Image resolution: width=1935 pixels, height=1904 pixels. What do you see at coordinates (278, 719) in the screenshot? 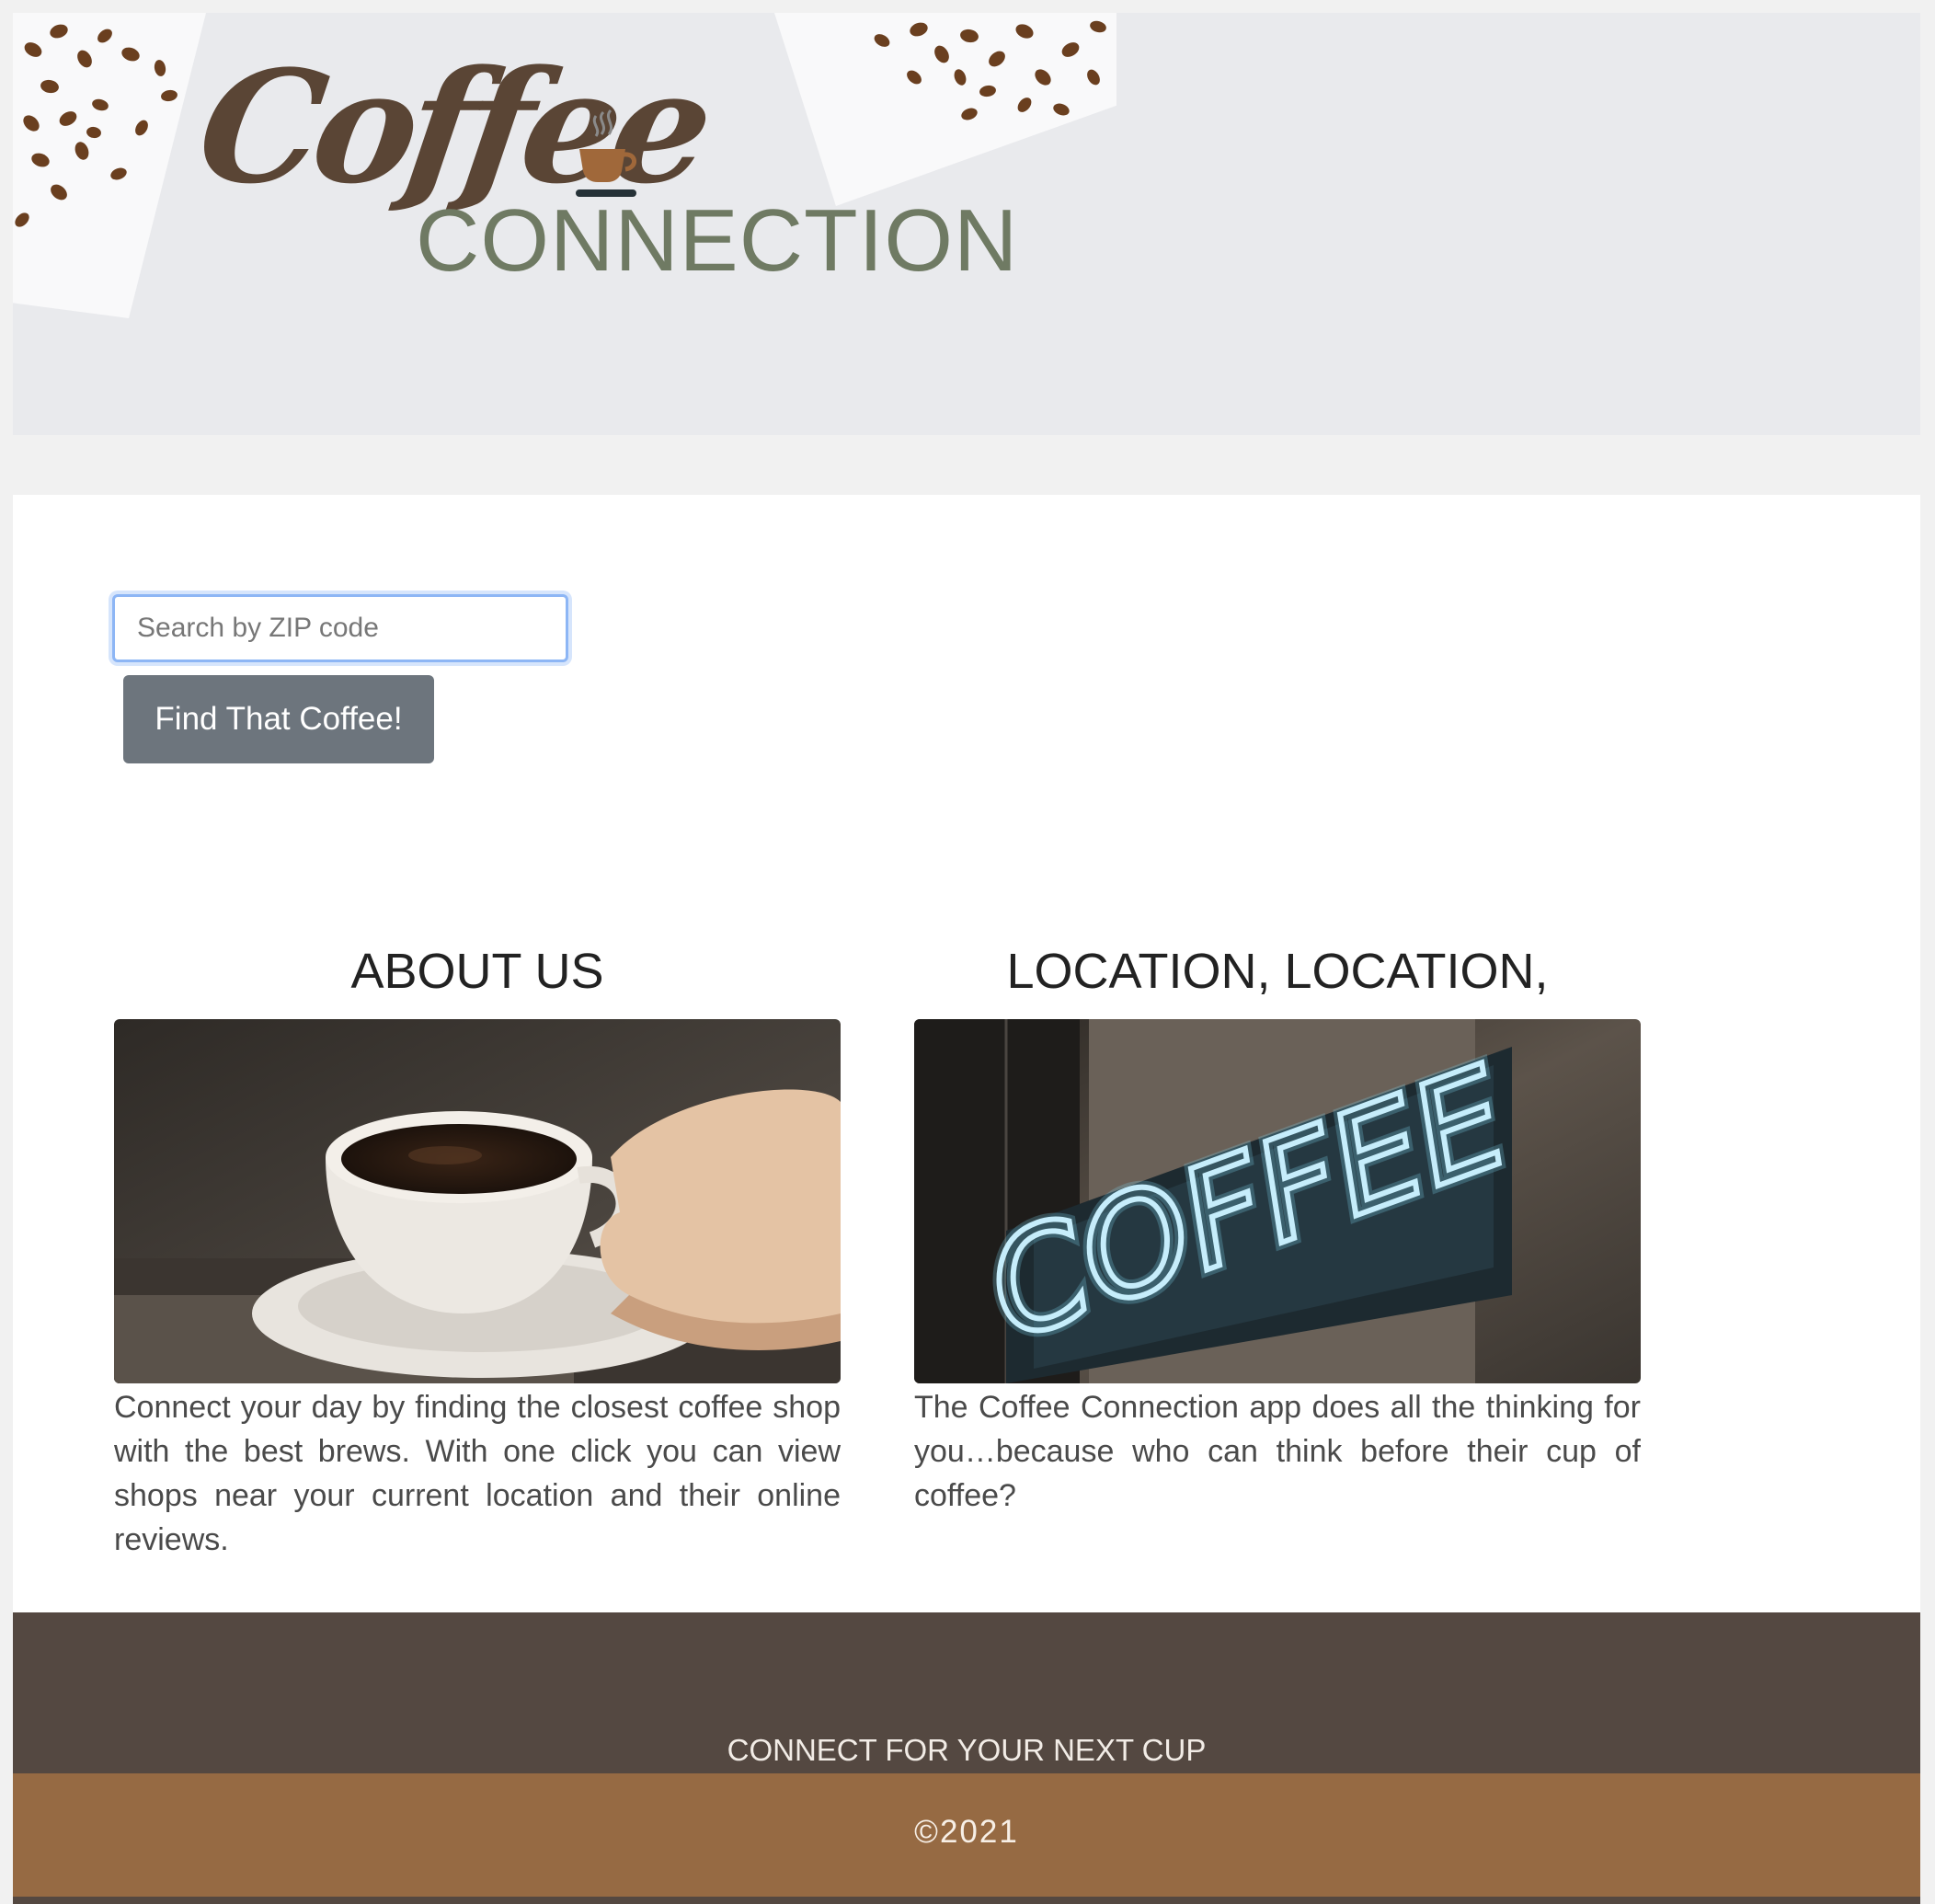
I see `find-coffee-button: Find That Coffee!` at bounding box center [278, 719].